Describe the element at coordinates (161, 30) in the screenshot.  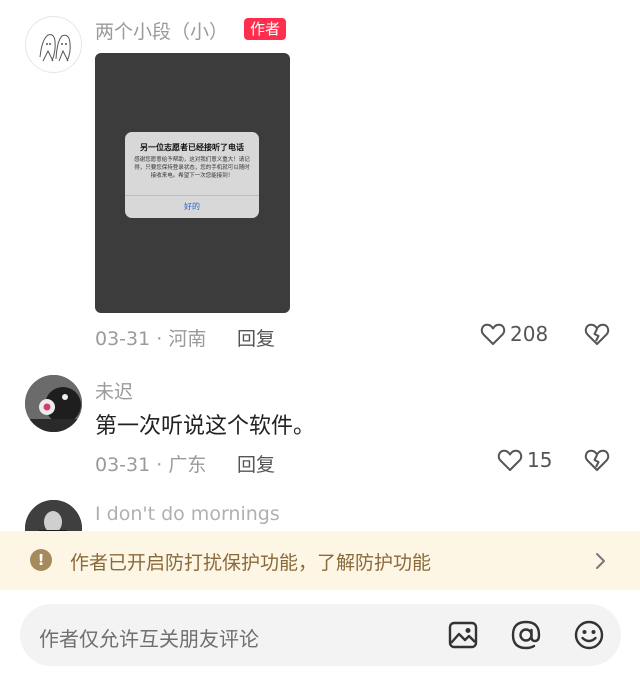
I see `comment-username: 两个小段（小）` at that location.